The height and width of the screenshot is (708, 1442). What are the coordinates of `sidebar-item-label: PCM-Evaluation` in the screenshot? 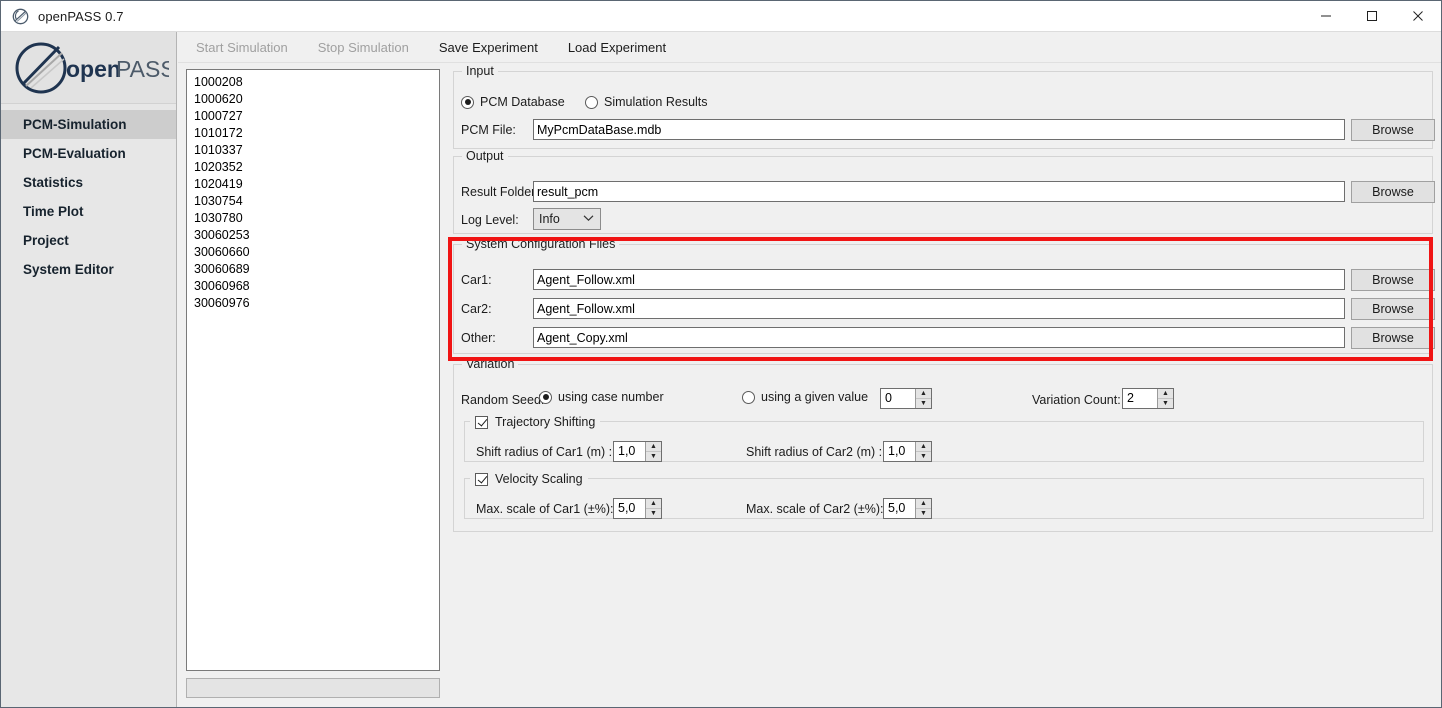 It's located at (74, 153).